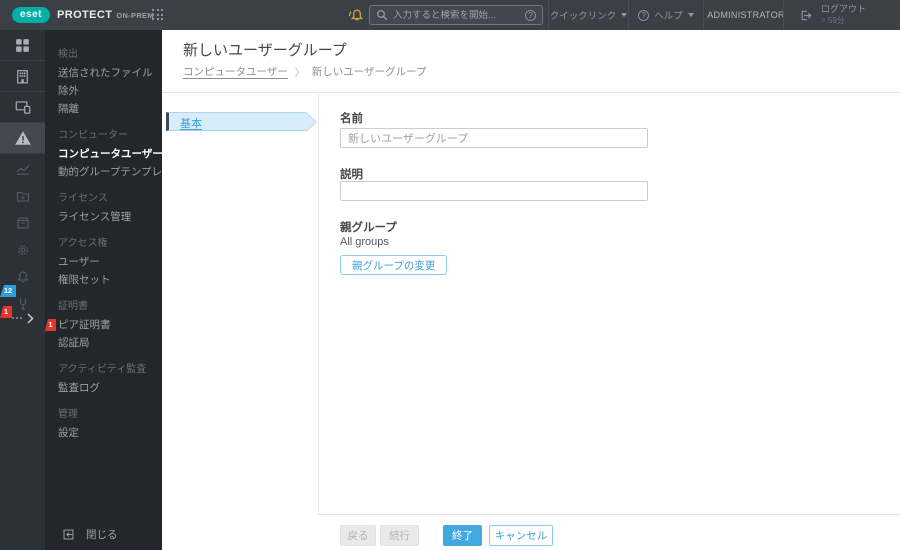  I want to click on finish-button: 終了, so click(462, 535).